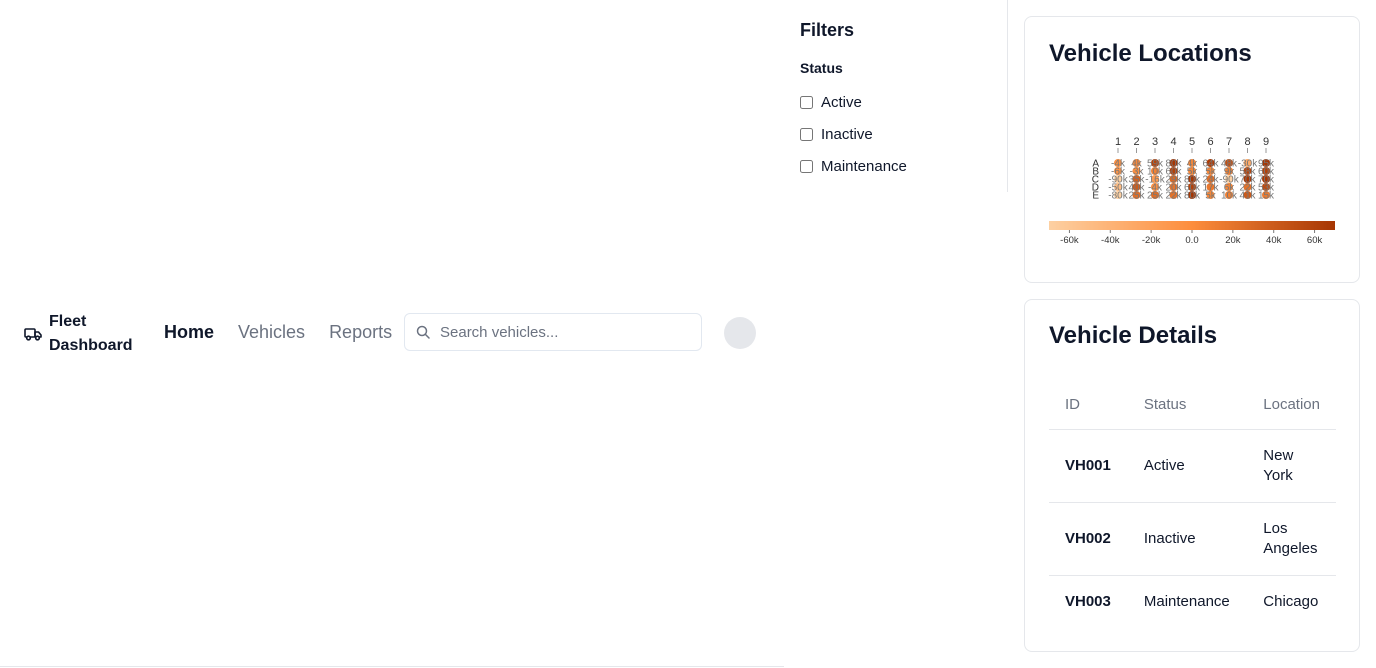 The image size is (1376, 668). Describe the element at coordinates (91, 345) in the screenshot. I see `brand-line-2: Dashboard` at that location.